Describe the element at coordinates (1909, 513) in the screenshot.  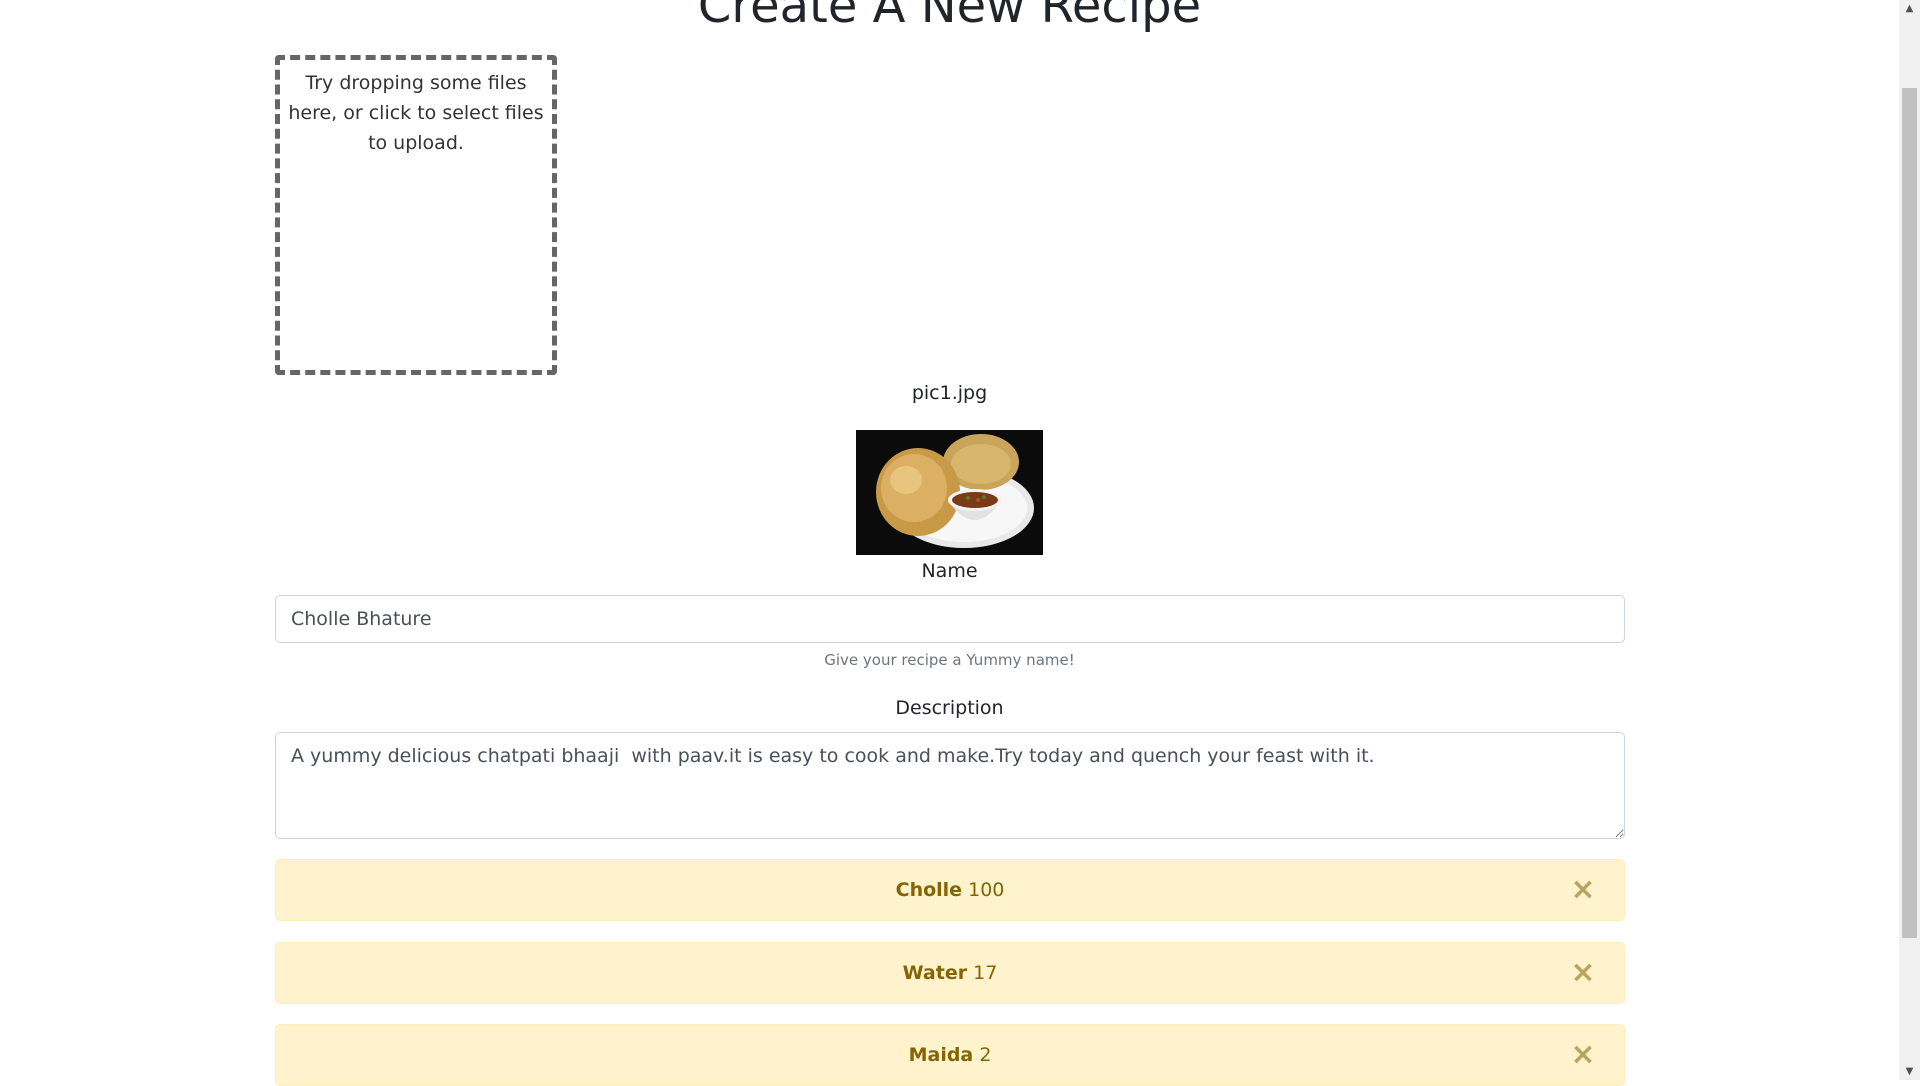
I see `scrollbar-thumb` at that location.